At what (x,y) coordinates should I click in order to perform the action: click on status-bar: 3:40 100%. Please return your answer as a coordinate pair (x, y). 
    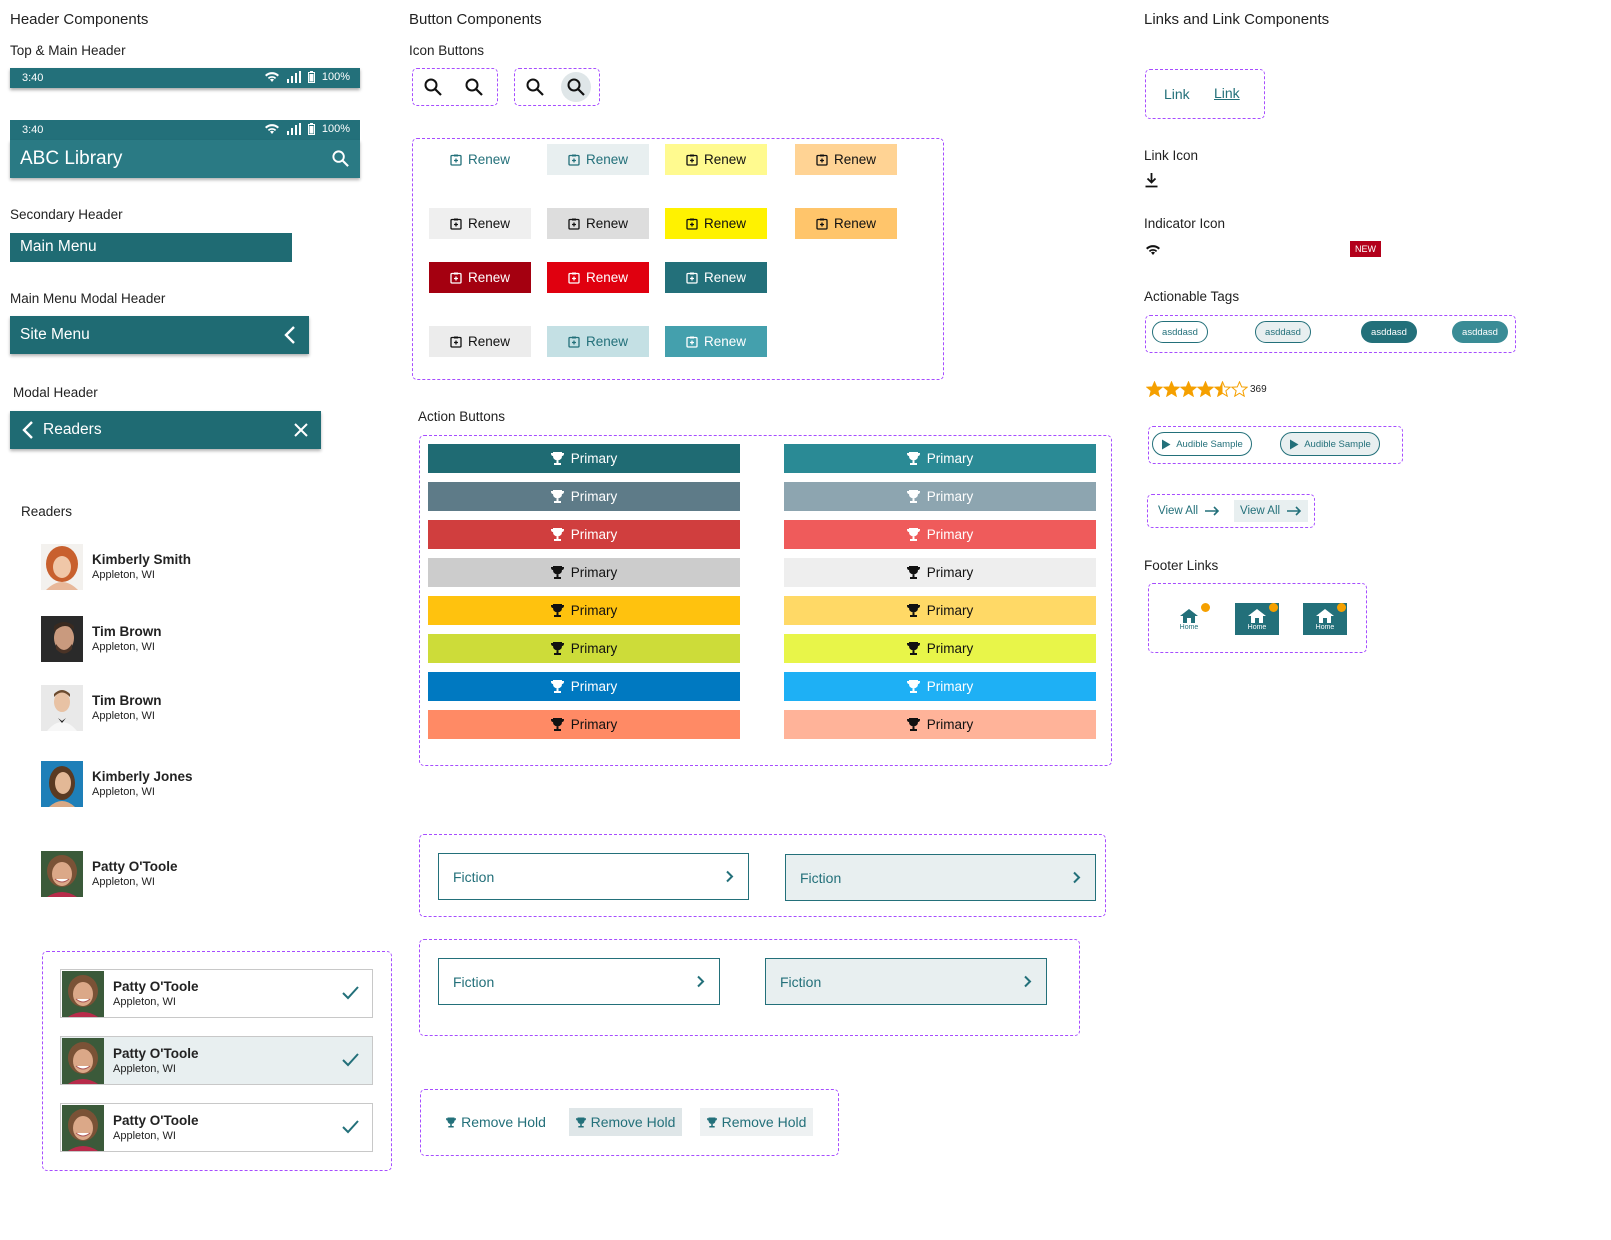
    Looking at the image, I should click on (185, 130).